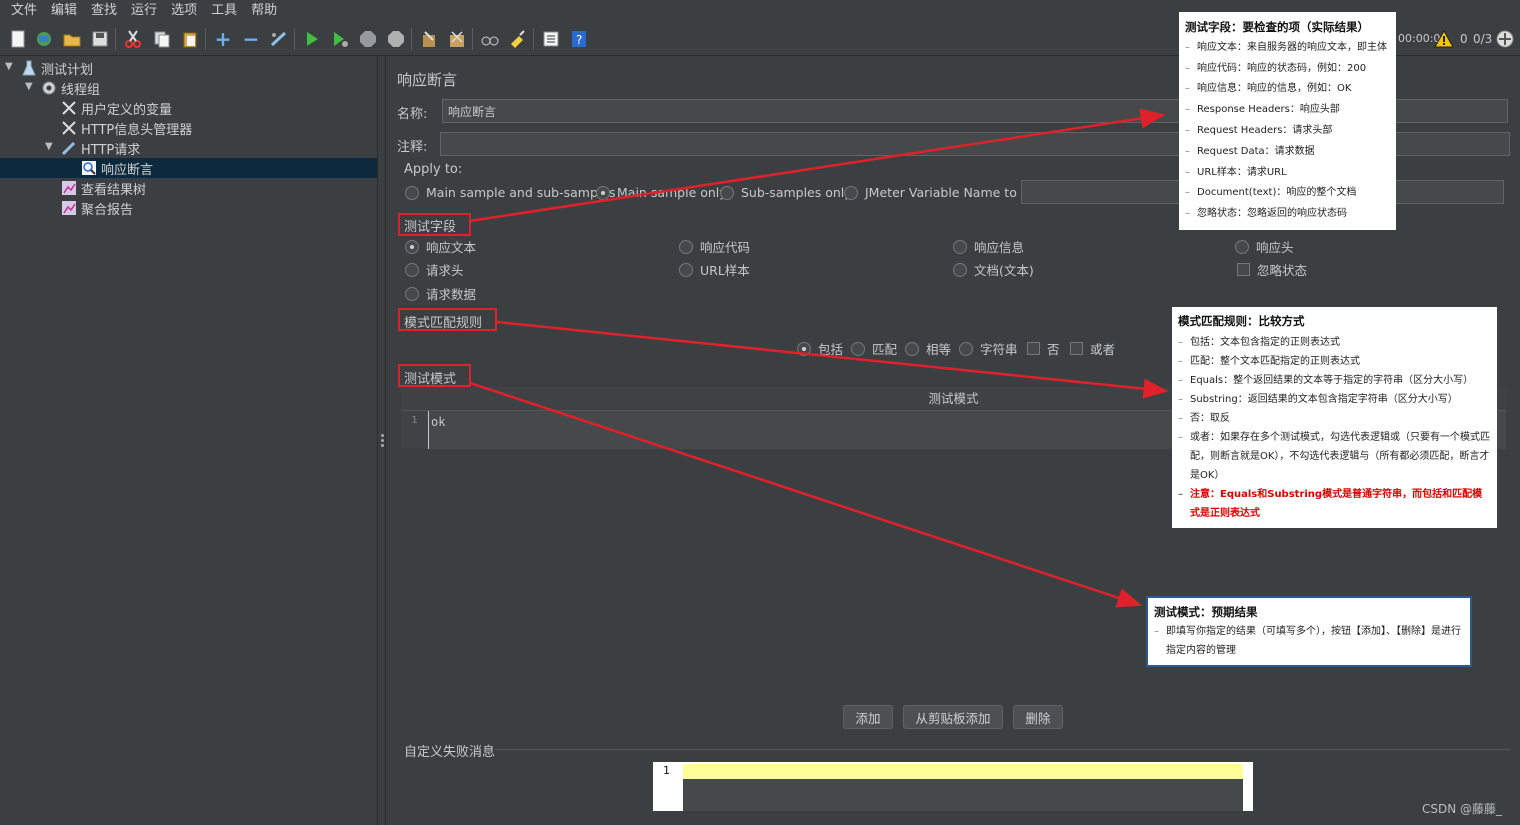  Describe the element at coordinates (817, 165) in the screenshot. I see `arrow-to-field-note` at that location.